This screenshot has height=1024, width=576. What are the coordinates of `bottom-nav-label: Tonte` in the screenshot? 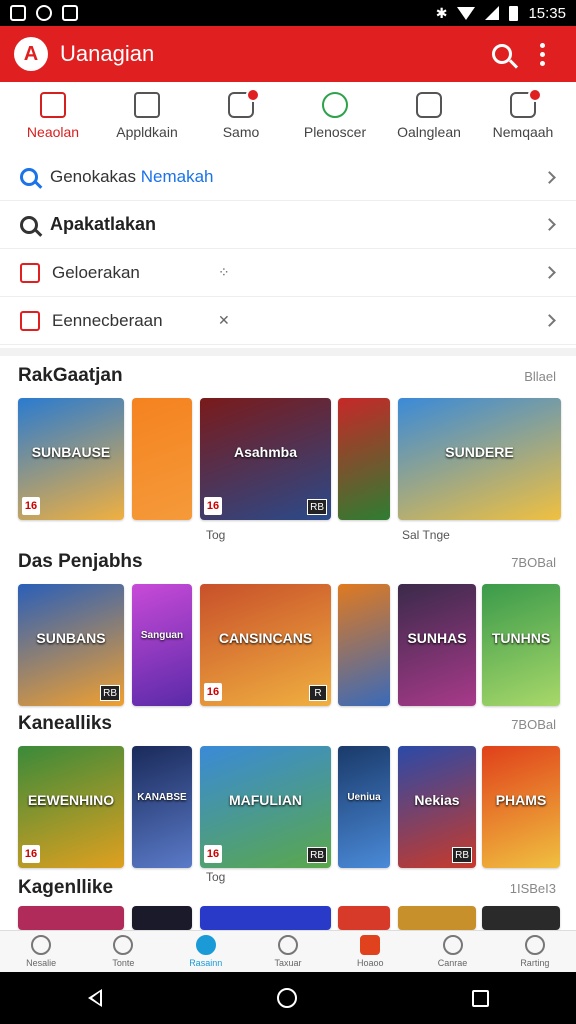 It's located at (123, 963).